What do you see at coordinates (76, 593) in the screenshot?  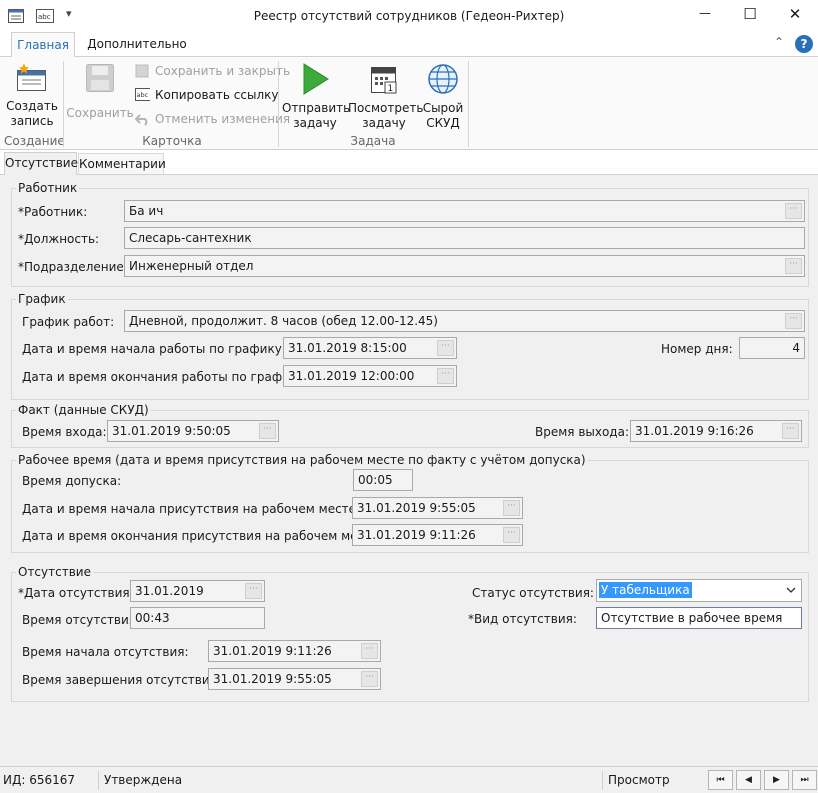 I see `absence-date-label: *Дата отсутствия:` at bounding box center [76, 593].